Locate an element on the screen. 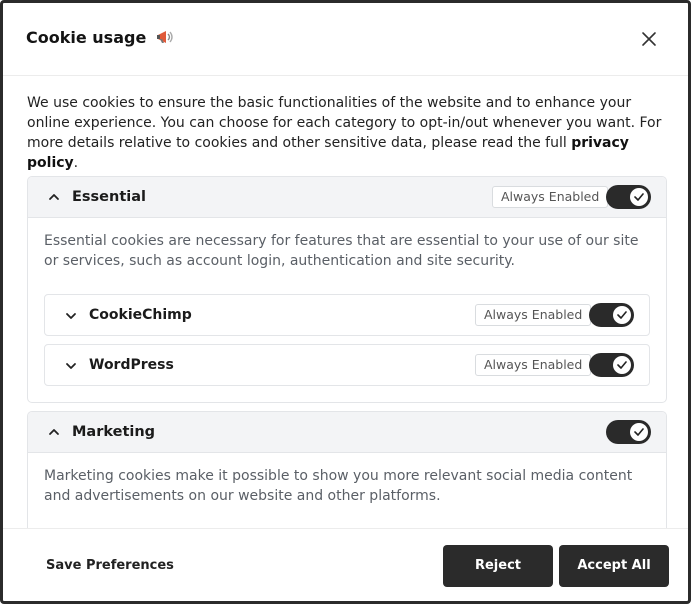  modal-title: Cookie usage is located at coordinates (100, 37).